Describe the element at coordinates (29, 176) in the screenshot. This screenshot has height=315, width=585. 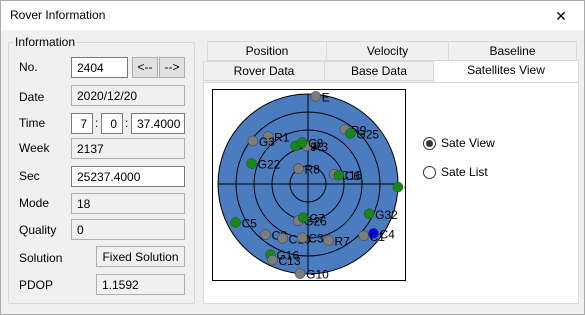
I see `sec-label: Sec` at that location.